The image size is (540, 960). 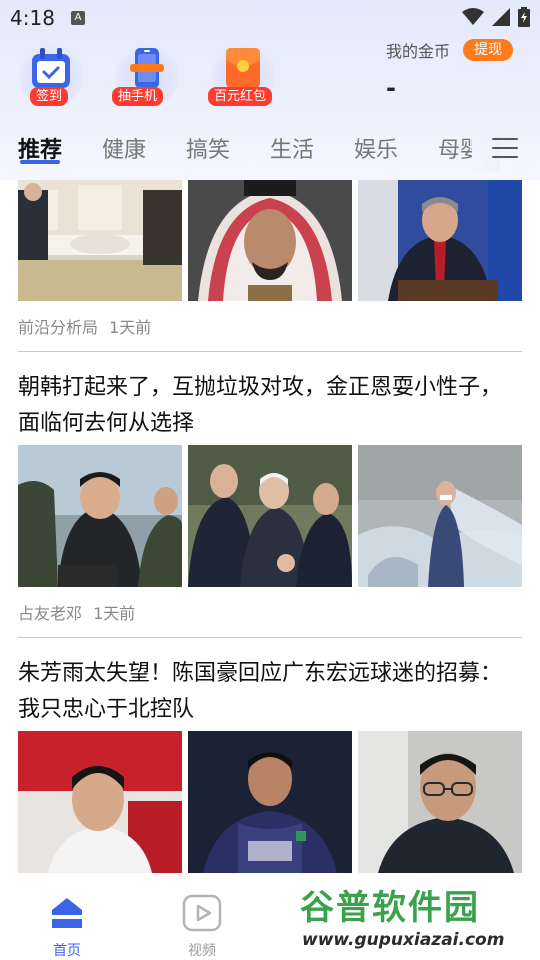 What do you see at coordinates (67, 913) in the screenshot?
I see `home-icon` at bounding box center [67, 913].